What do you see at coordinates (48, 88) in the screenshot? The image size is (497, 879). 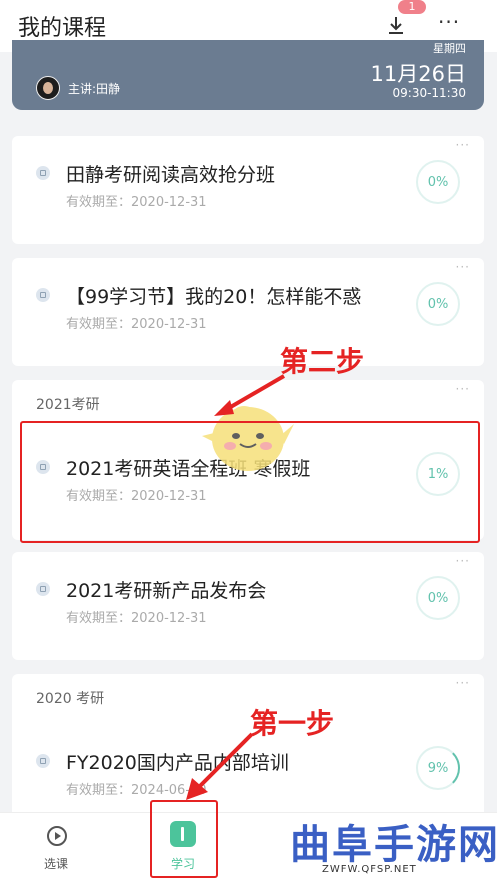 I see `teacher-avatar` at bounding box center [48, 88].